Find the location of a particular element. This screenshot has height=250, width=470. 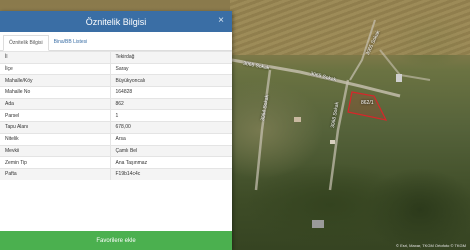

row-value: F19b14c4c is located at coordinates (171, 174).